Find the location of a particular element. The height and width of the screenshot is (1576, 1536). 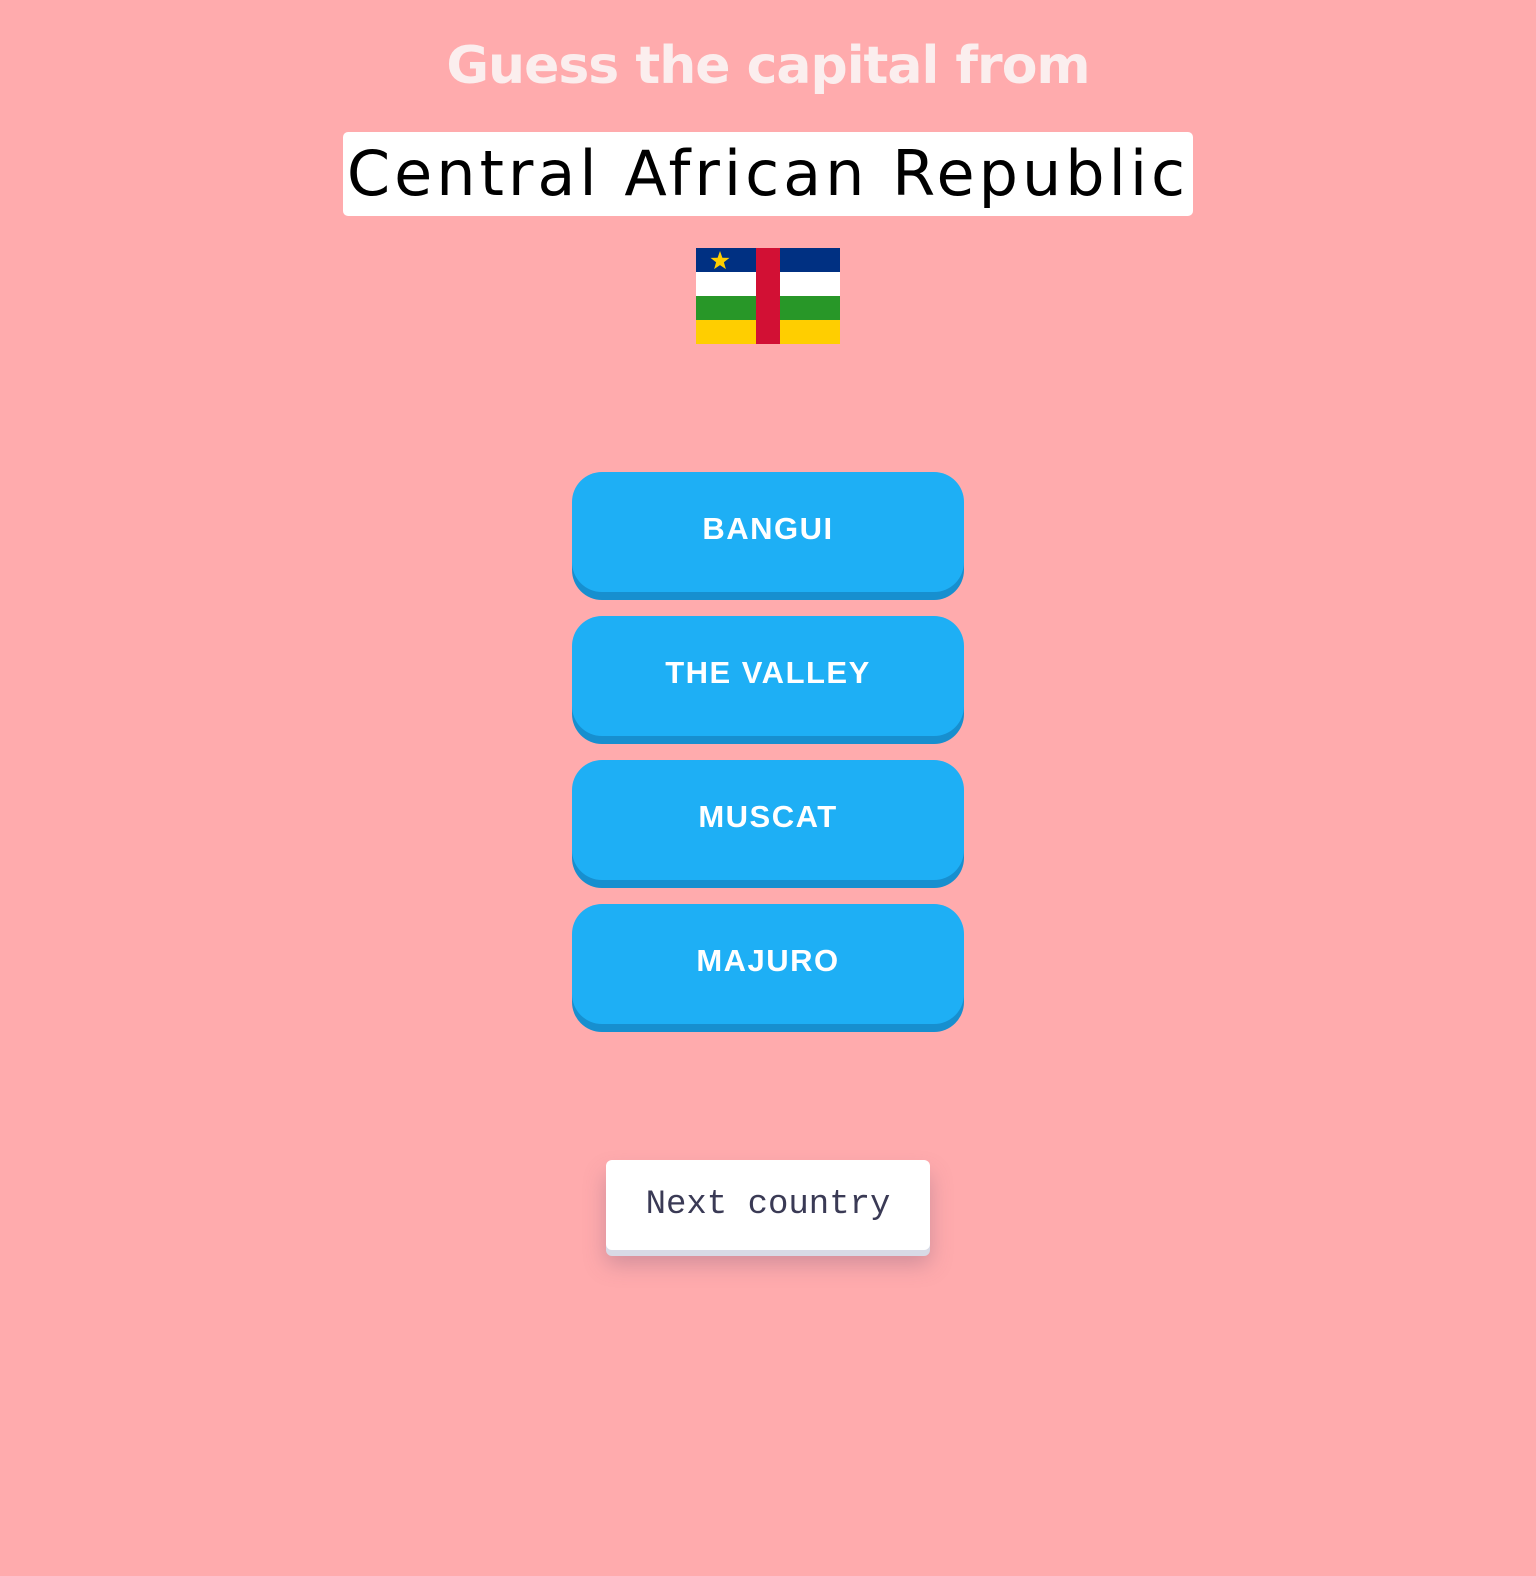

answer-options: BANGUI THE VALLEY MUSCAT MAJURO is located at coordinates (768, 760).